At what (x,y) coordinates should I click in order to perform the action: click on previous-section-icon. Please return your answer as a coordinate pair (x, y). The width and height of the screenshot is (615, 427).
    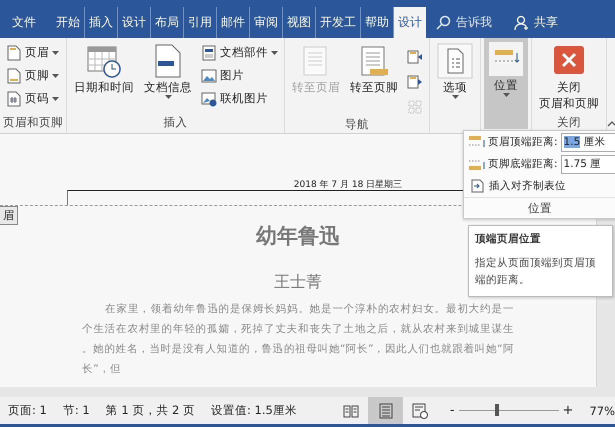
    Looking at the image, I should click on (415, 56).